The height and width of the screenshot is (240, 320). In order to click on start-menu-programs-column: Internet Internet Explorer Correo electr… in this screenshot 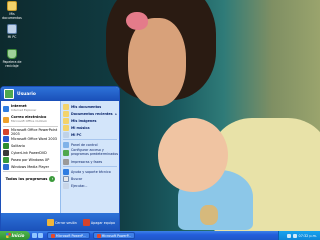, I will do `click(30, 157)`.